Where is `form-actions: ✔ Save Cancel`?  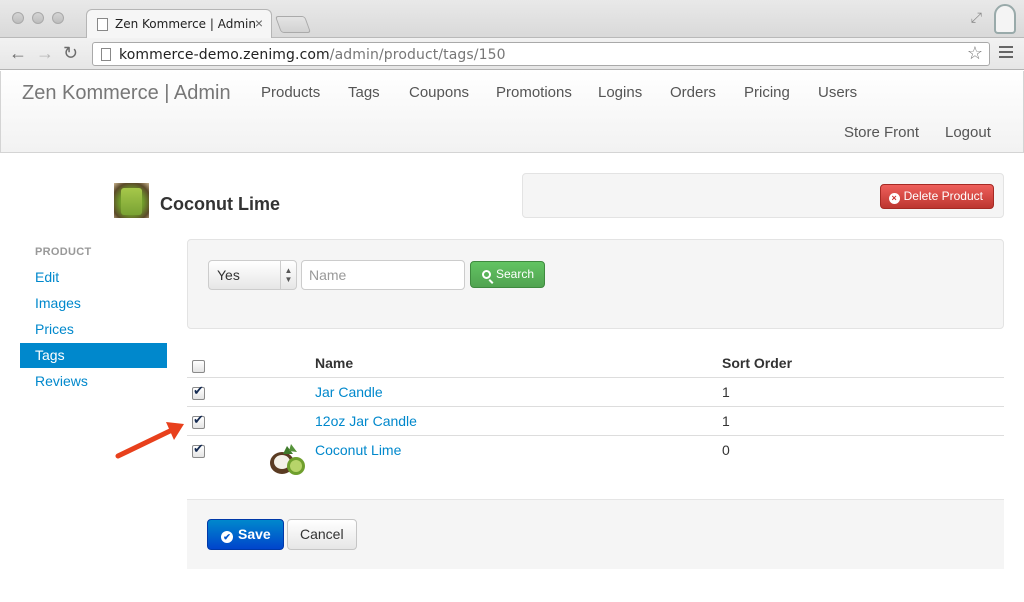
form-actions: ✔ Save Cancel is located at coordinates (595, 534).